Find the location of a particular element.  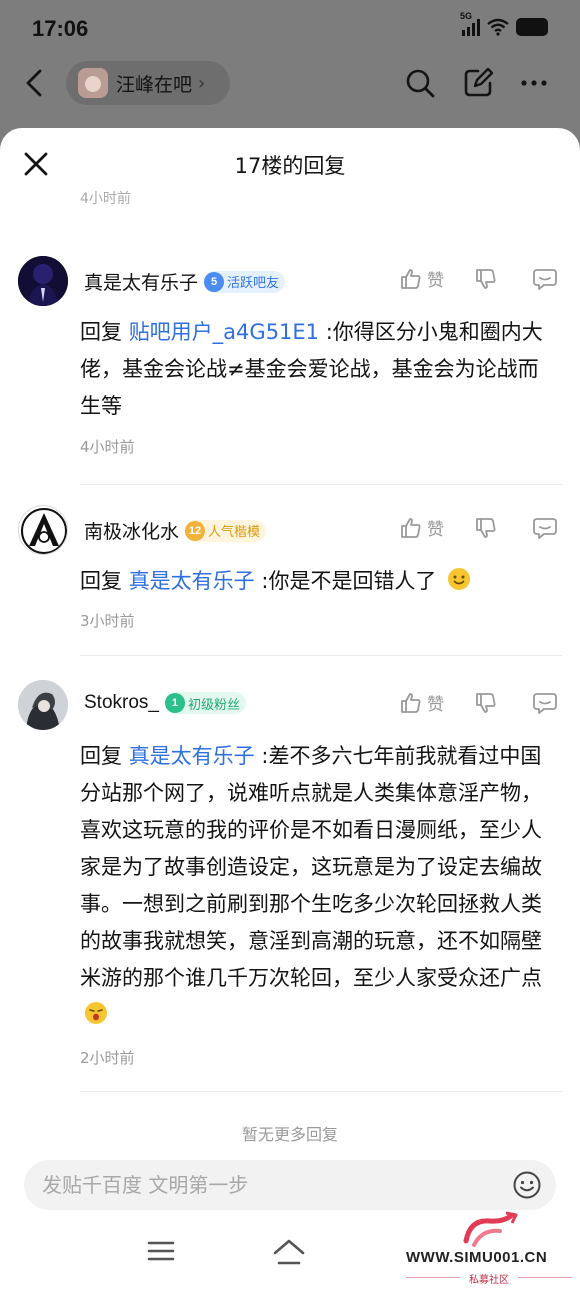

mention-link: 贴吧用户_a4G51E1 is located at coordinates (224, 332).